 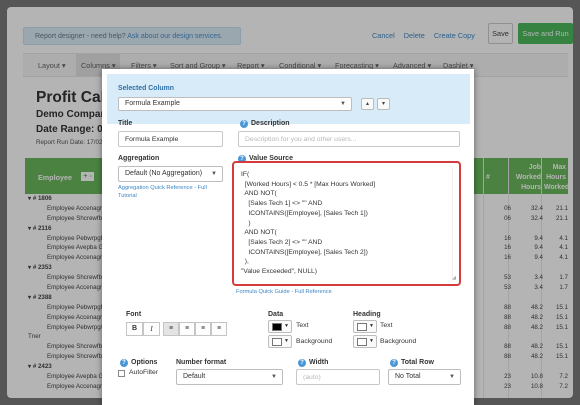 I want to click on autofilter-checkbox, so click(x=121, y=373).